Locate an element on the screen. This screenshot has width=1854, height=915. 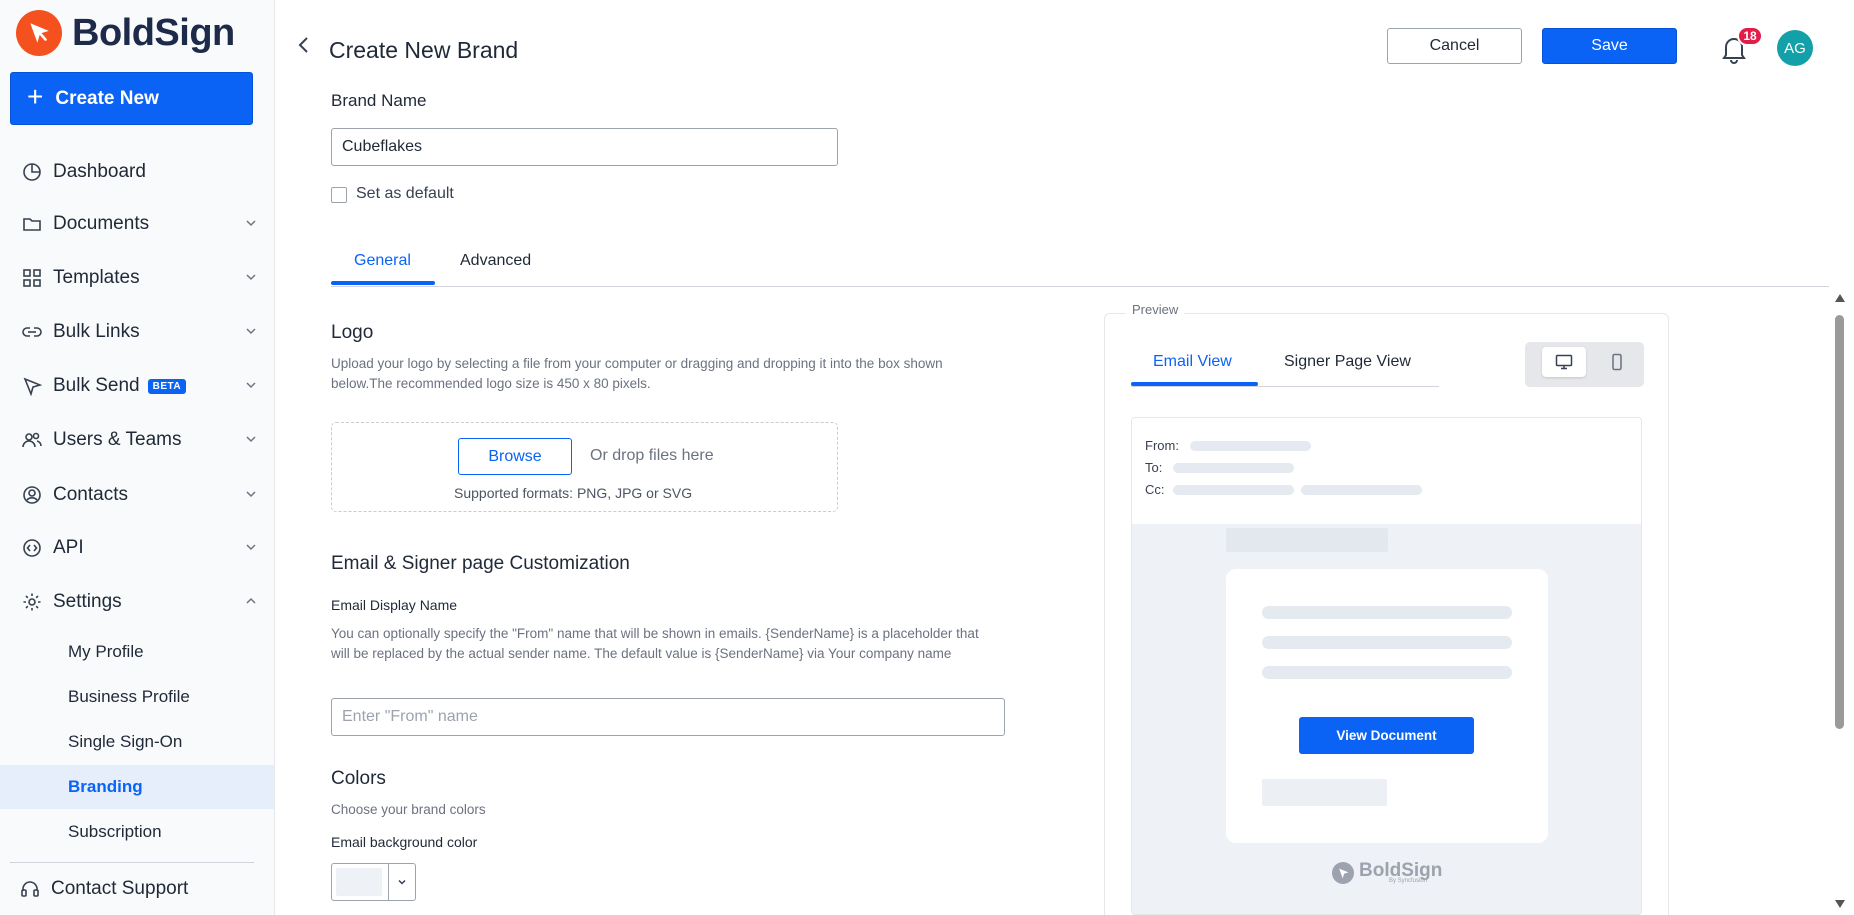
browse-button: Browse is located at coordinates (515, 456).